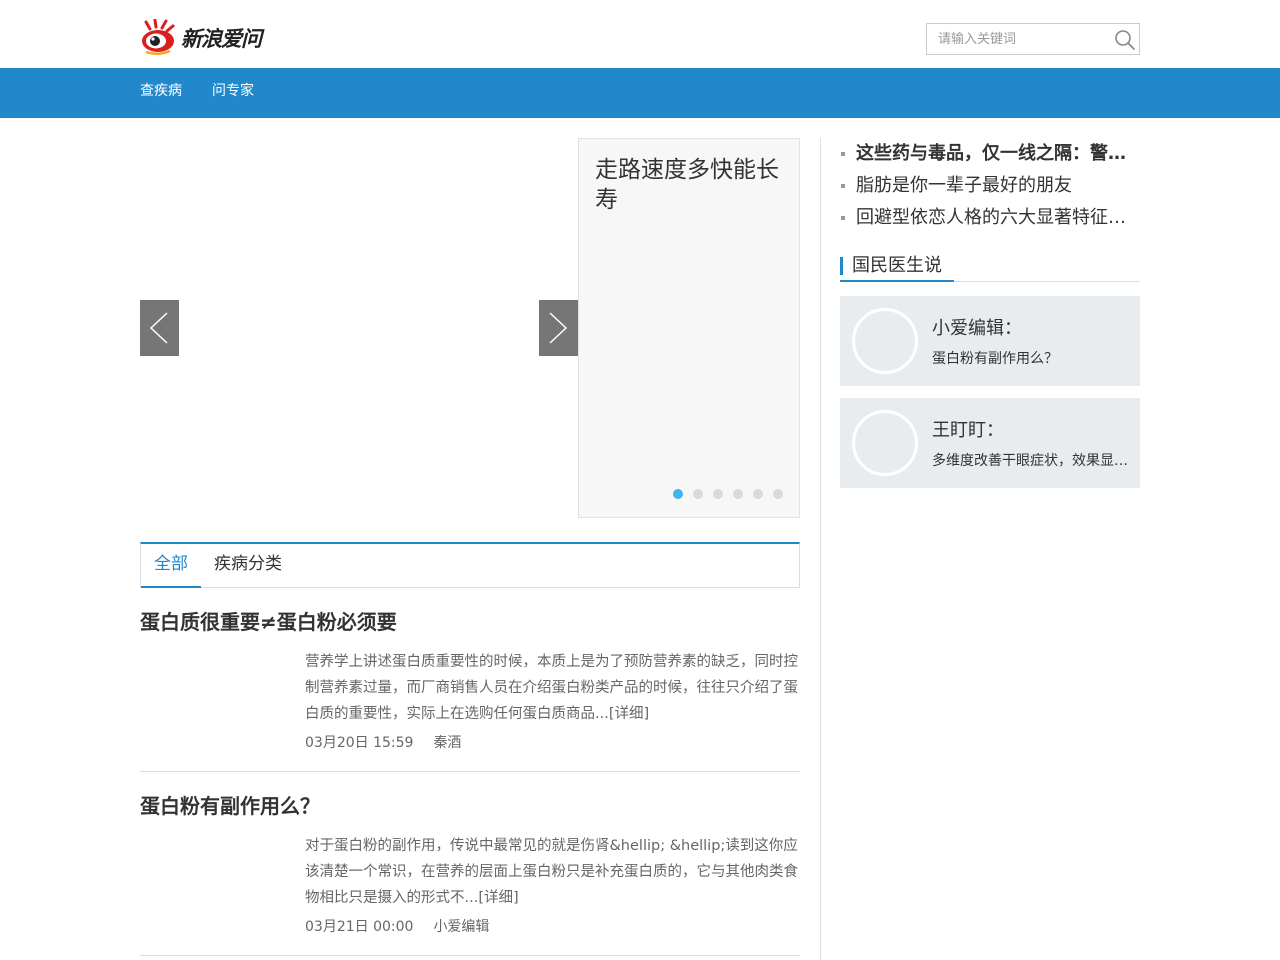  What do you see at coordinates (968, 430) in the screenshot?
I see `doctor-name: 王盯盯：` at bounding box center [968, 430].